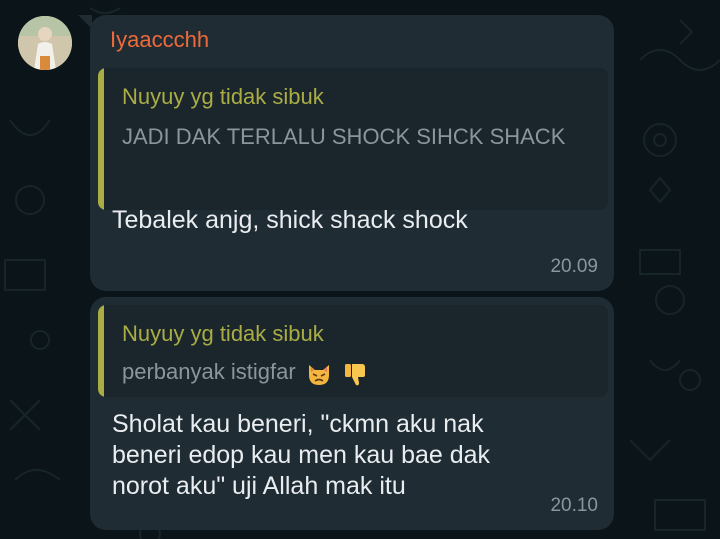 Image resolution: width=720 pixels, height=539 pixels. I want to click on pouting-cat-emoji, so click(319, 373).